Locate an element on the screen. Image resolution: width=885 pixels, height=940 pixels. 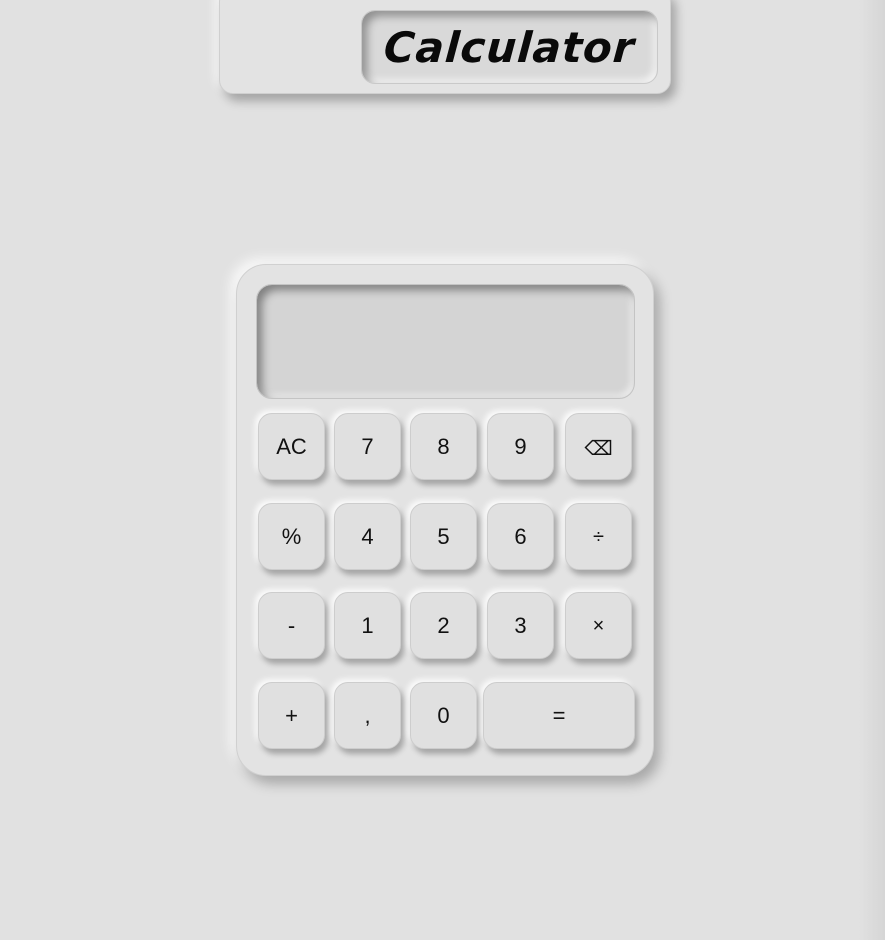
digit-9-label: 9 is located at coordinates (520, 446).